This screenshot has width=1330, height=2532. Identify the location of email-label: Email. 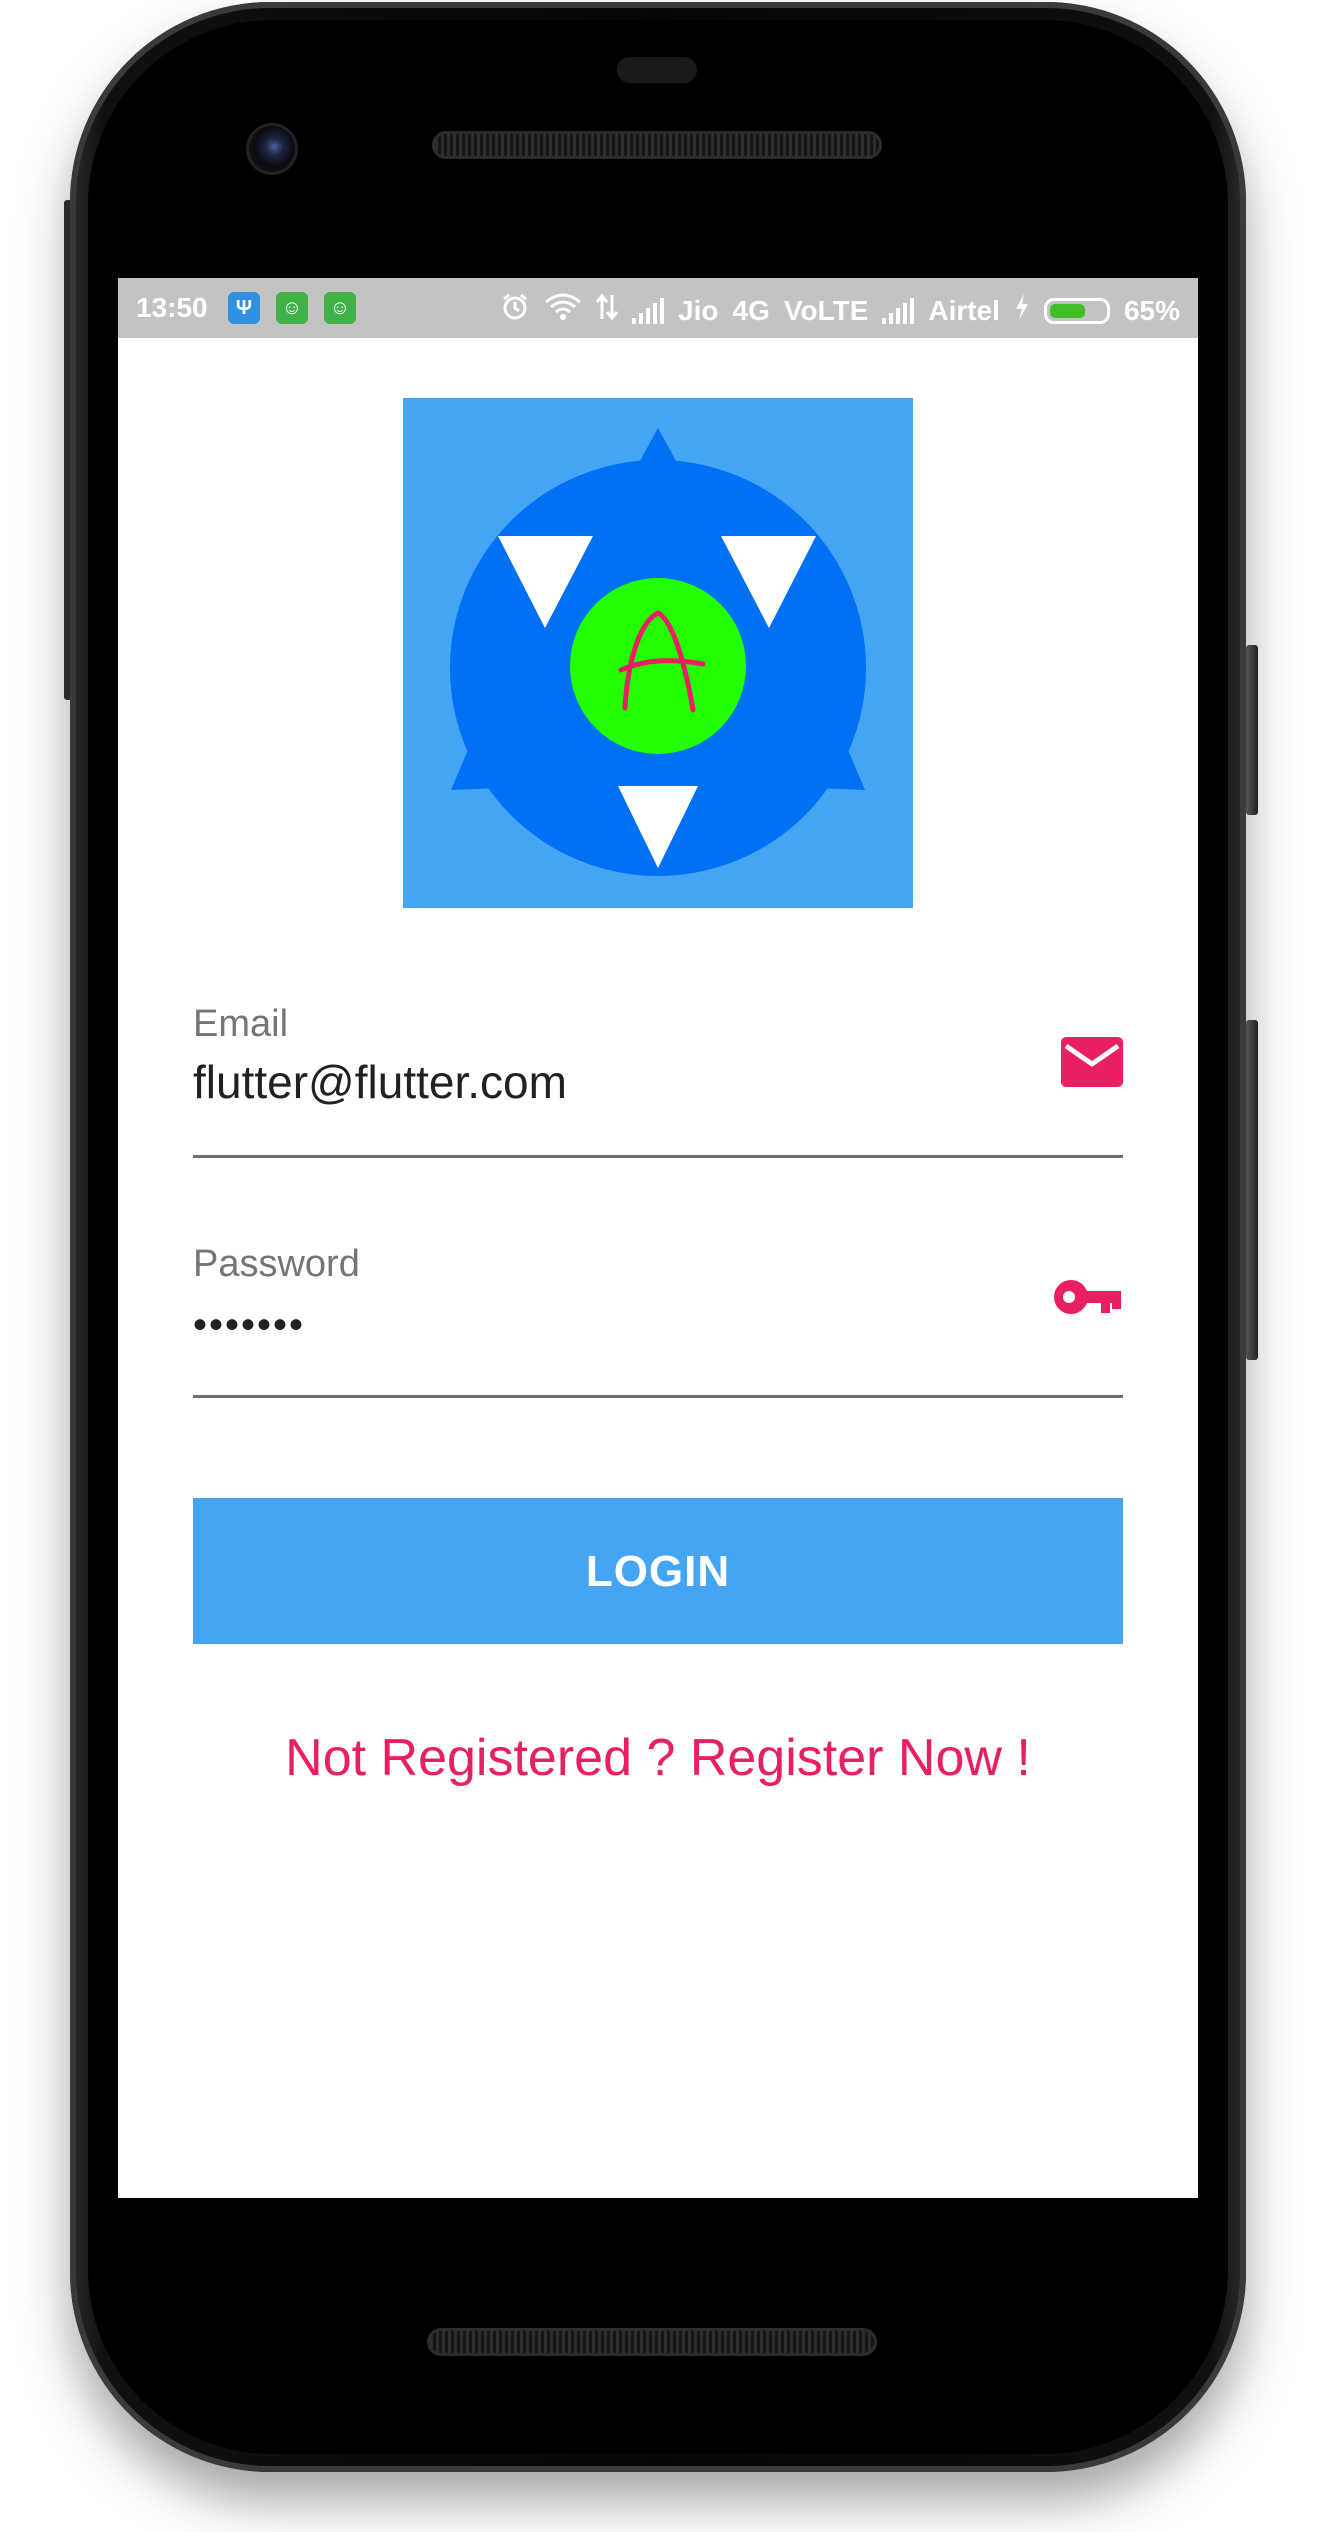
(241, 1024).